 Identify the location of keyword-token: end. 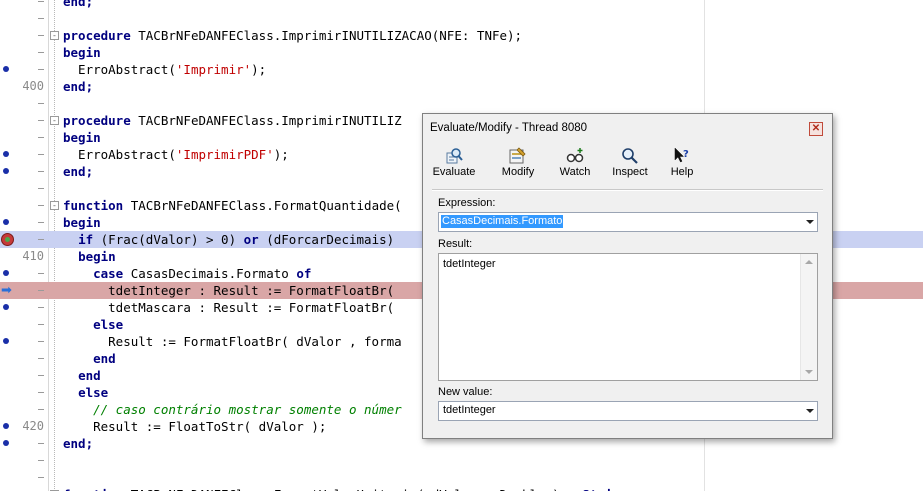
(104, 358).